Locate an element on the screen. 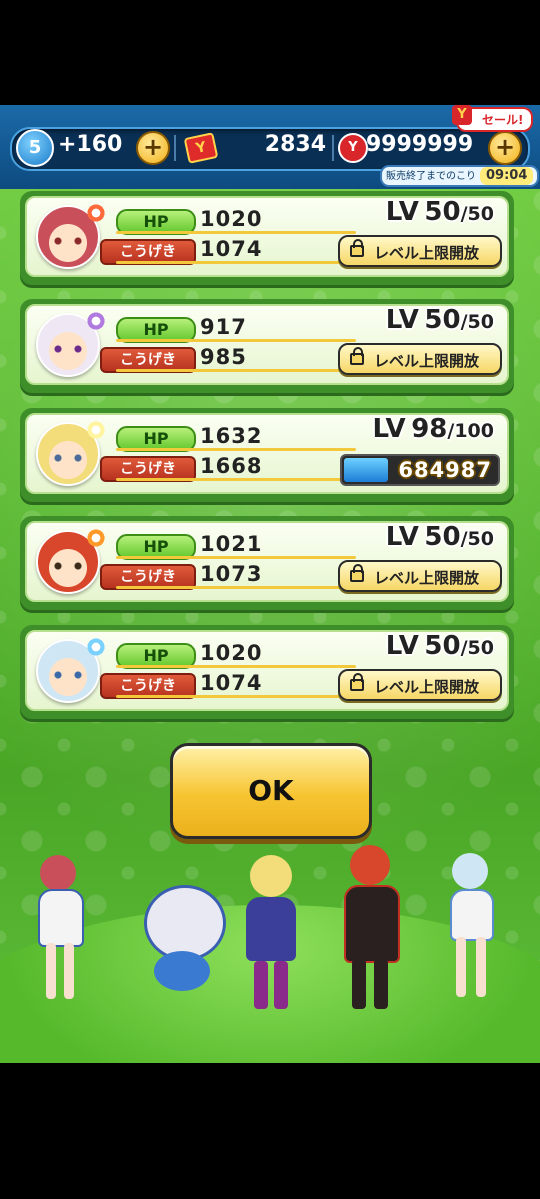 Image resolution: width=540 pixels, height=1199 pixels. hp-value: 917 is located at coordinates (223, 327).